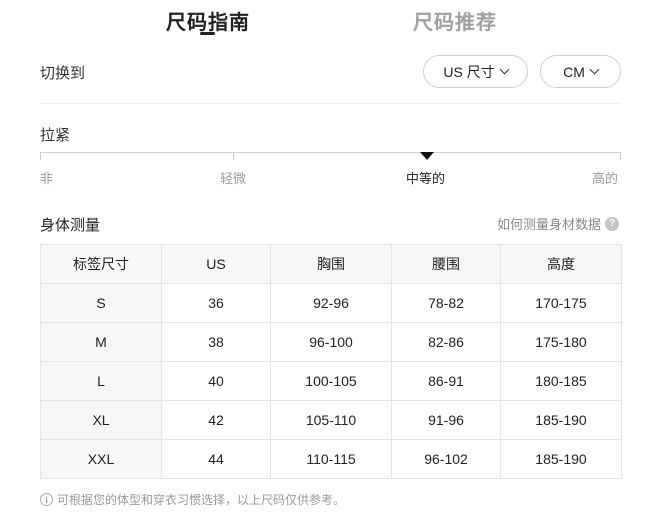 The height and width of the screenshot is (531, 659). I want to click on switch-label: 切换到, so click(63, 73).